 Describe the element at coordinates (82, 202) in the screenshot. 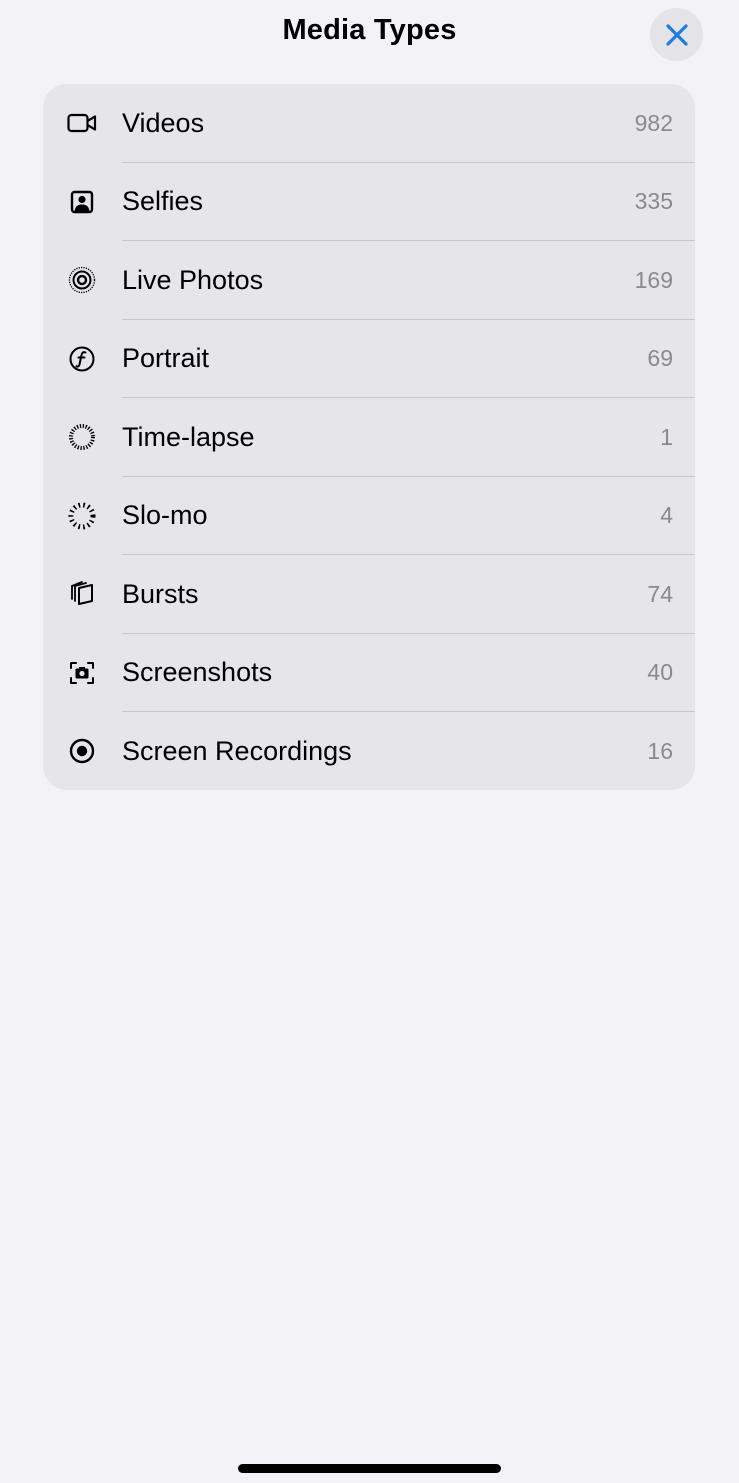

I see `person-square-icon` at that location.